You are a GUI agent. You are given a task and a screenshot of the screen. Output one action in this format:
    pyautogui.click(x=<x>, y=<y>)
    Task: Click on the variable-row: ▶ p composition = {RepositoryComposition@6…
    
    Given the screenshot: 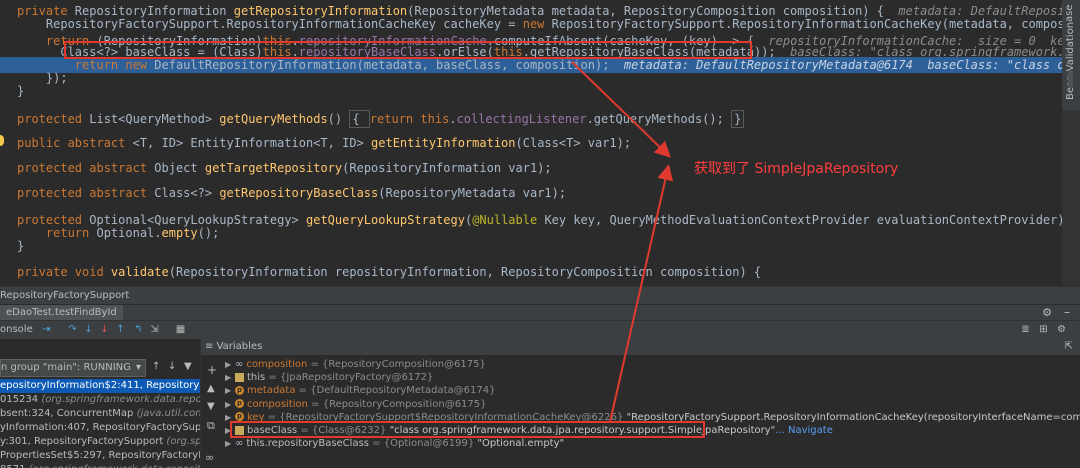 What is the action you would take?
    pyautogui.click(x=356, y=404)
    